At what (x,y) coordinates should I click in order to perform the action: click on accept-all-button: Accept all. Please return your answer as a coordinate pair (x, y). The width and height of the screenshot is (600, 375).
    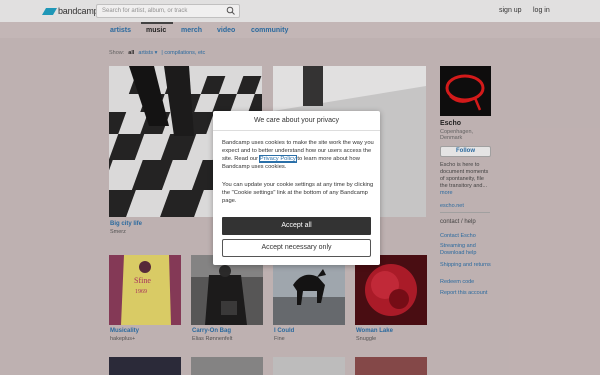
    Looking at the image, I should click on (296, 226).